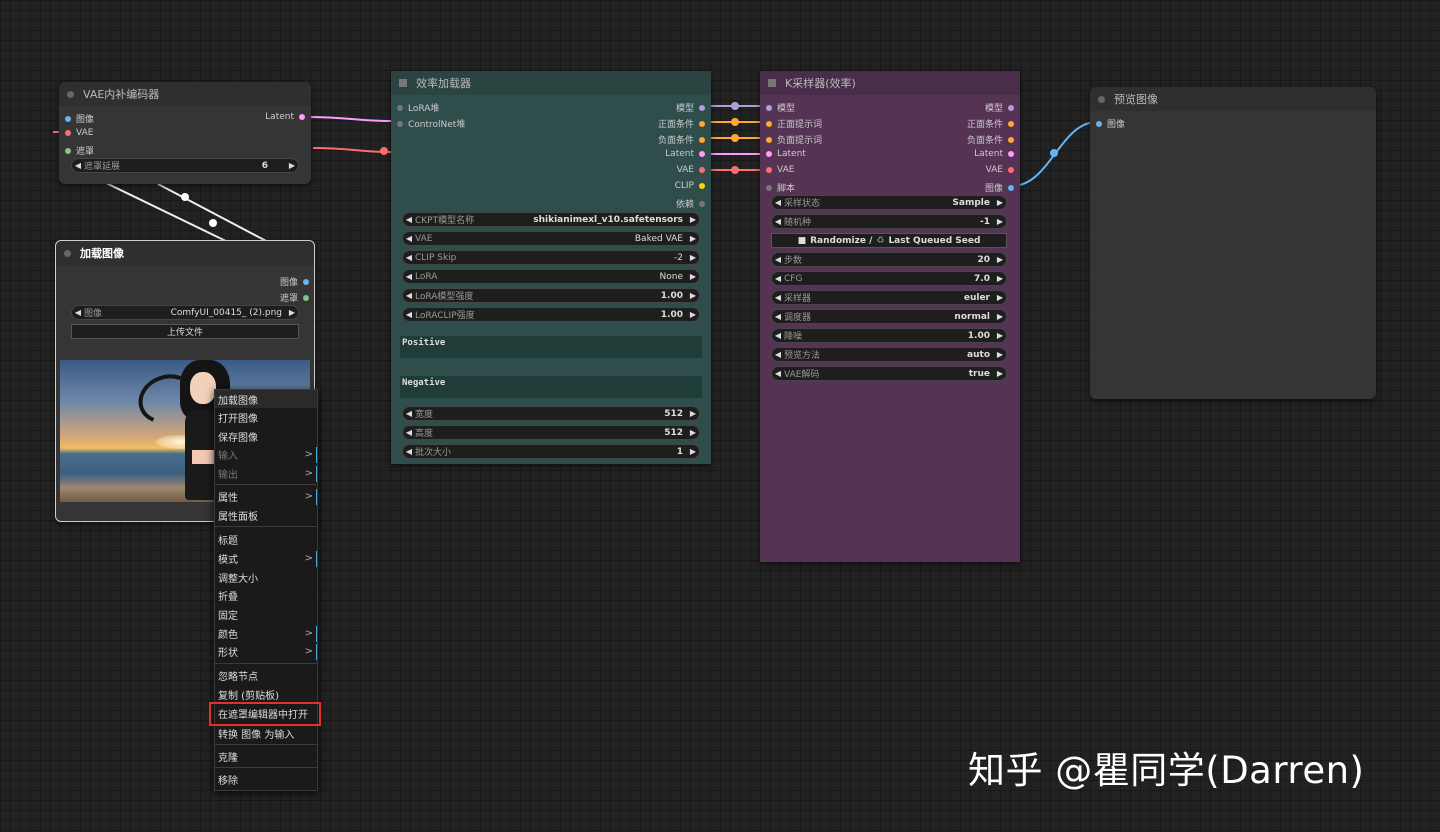 The height and width of the screenshot is (832, 1440). Describe the element at coordinates (266, 595) in the screenshot. I see `menu-item-collapse: 折叠` at that location.